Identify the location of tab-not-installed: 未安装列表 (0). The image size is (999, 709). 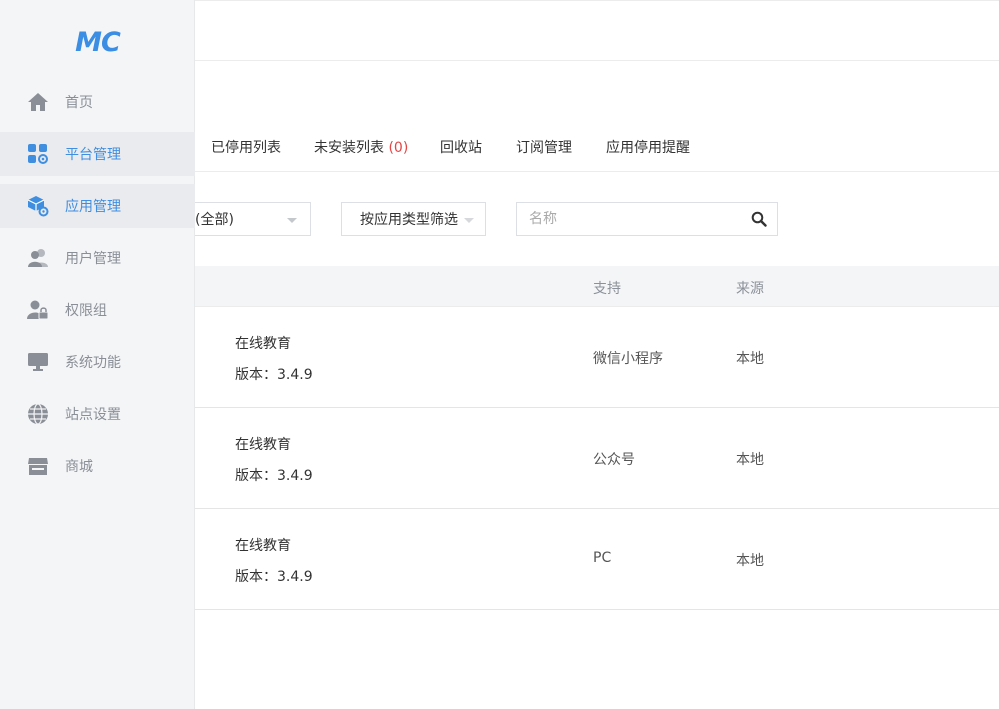
(361, 147).